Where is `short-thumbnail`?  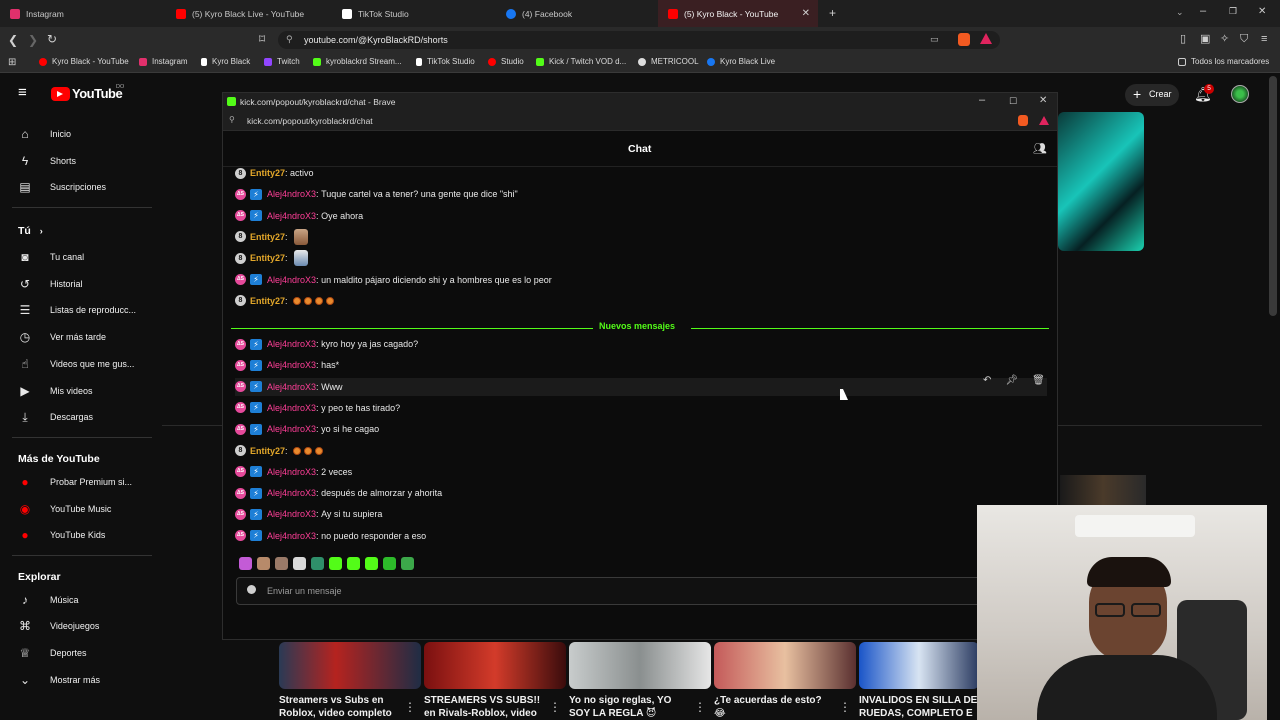 short-thumbnail is located at coordinates (1101, 181).